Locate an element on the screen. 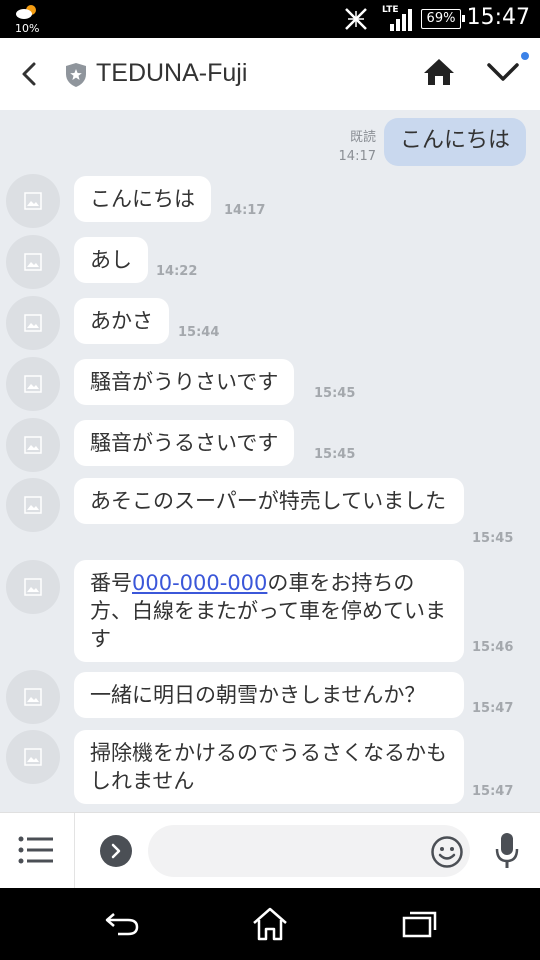  message-input-bar is located at coordinates (270, 850).